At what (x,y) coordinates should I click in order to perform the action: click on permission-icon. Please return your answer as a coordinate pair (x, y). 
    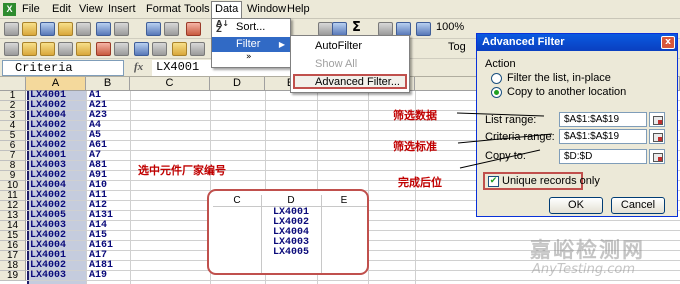
    Looking at the image, I should click on (65, 29).